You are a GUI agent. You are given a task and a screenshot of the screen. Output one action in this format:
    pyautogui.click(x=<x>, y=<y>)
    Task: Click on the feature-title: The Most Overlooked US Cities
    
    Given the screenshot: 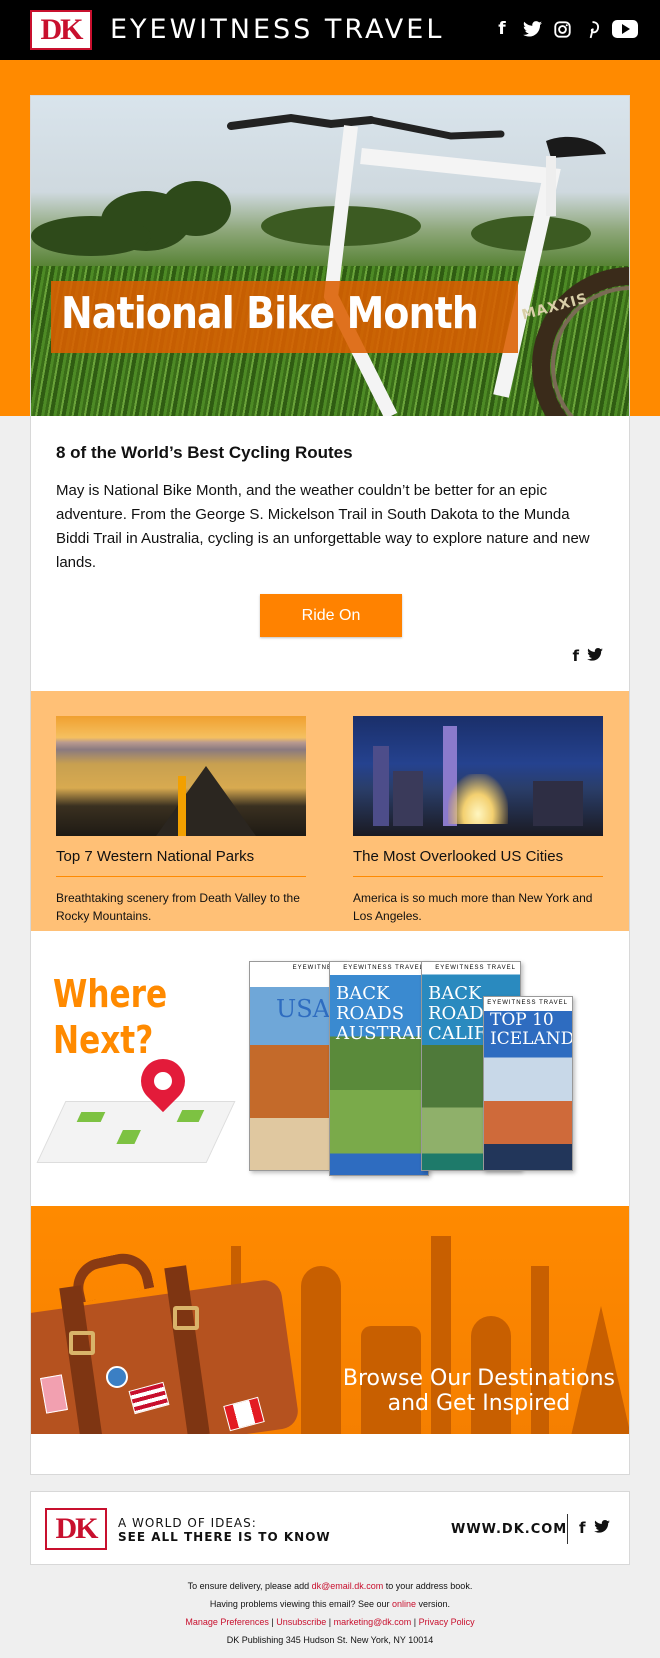 What is the action you would take?
    pyautogui.click(x=478, y=857)
    